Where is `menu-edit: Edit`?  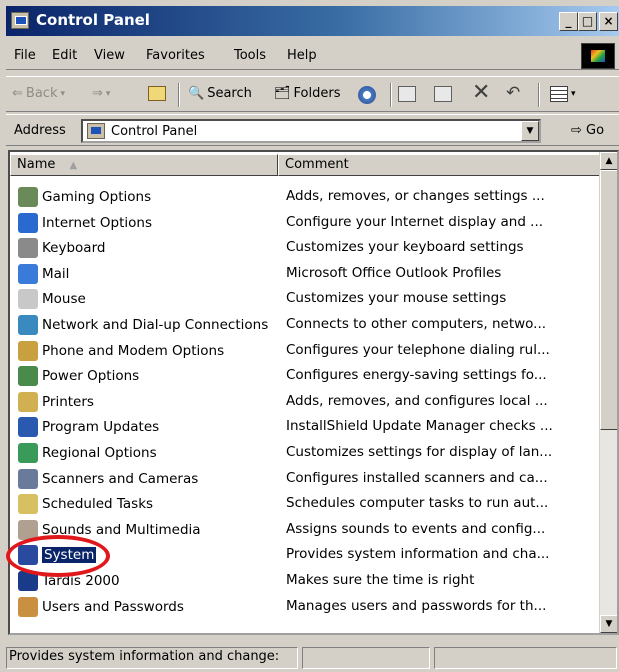 menu-edit: Edit is located at coordinates (64, 55).